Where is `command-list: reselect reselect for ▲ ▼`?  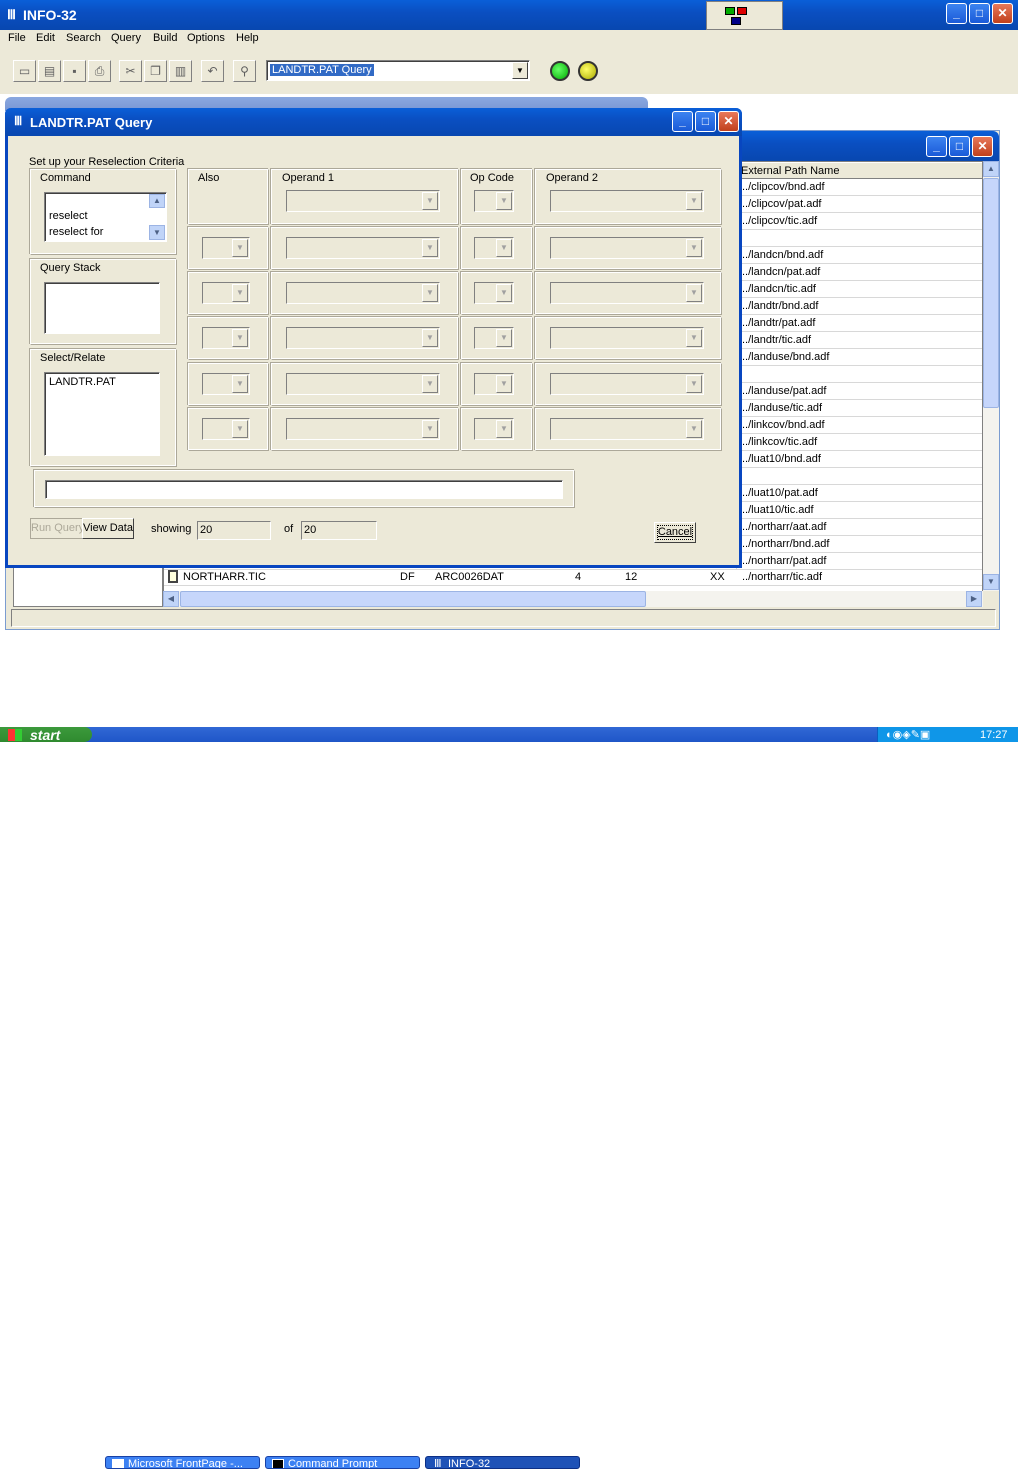
command-list: reselect reselect for ▲ ▼ is located at coordinates (105, 217).